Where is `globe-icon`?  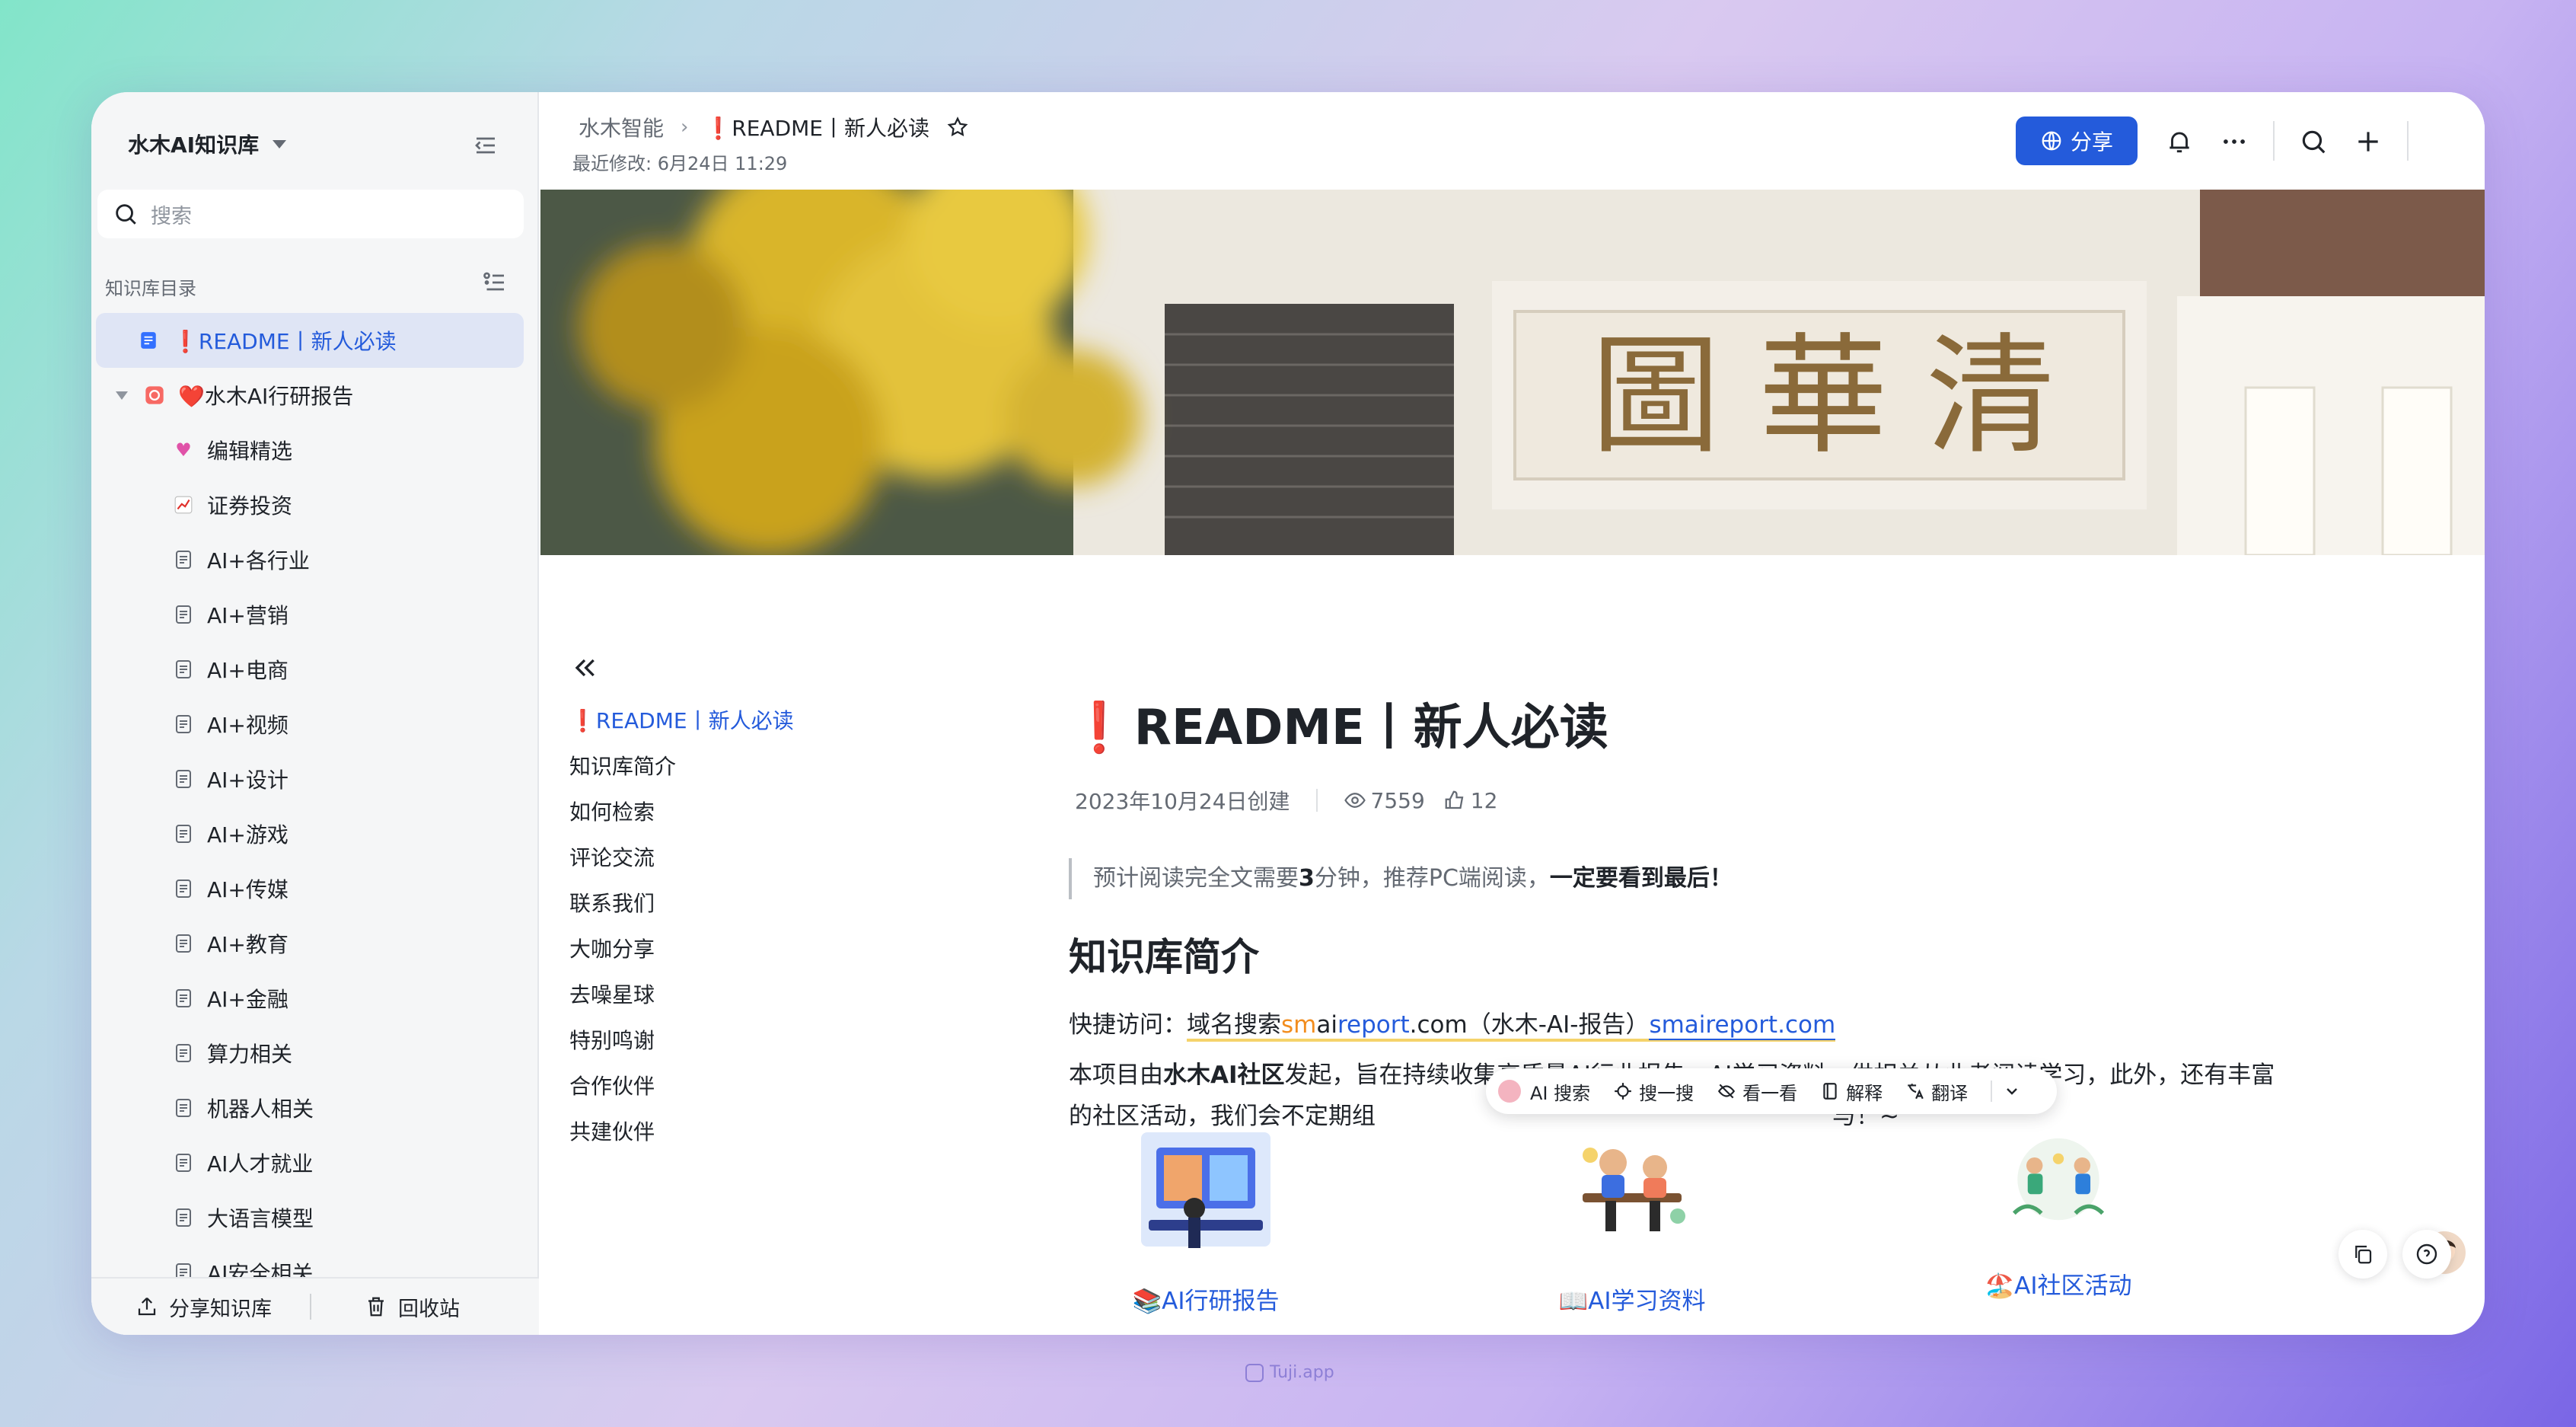
globe-icon is located at coordinates (2051, 141).